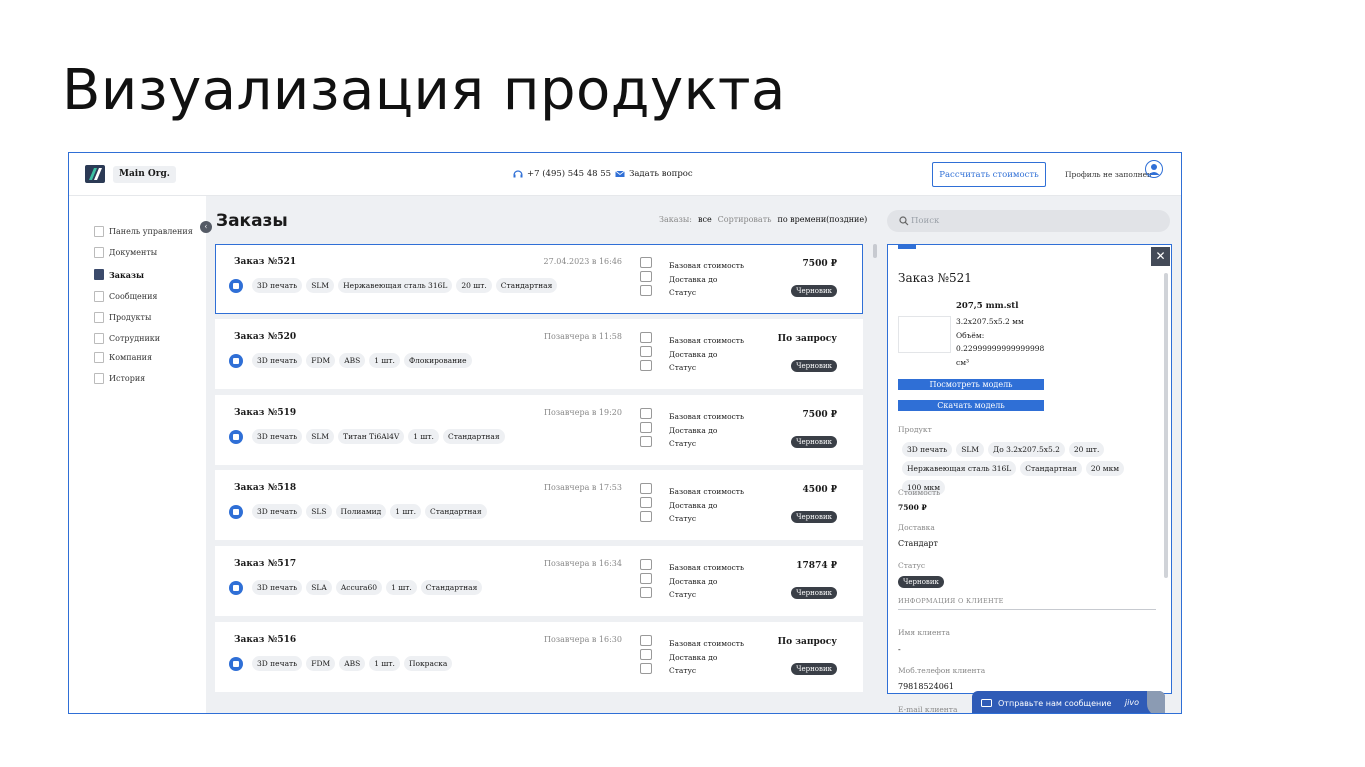 The image size is (1365, 767). Describe the element at coordinates (151, 231) in the screenshot. I see `sidebar-item-label: Панель управления` at that location.